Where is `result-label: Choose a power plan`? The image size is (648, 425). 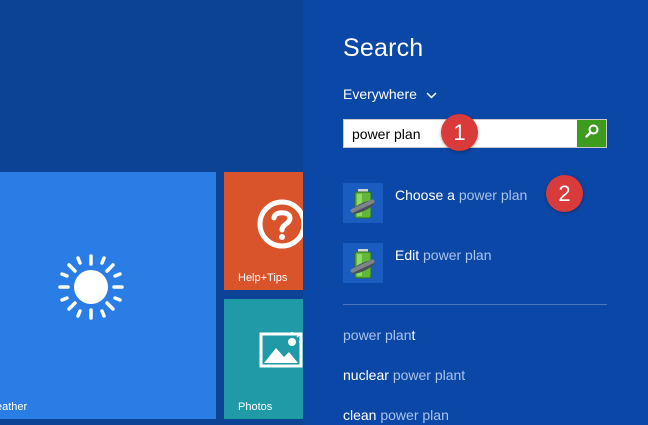
result-label: Choose a power plan is located at coordinates (461, 195).